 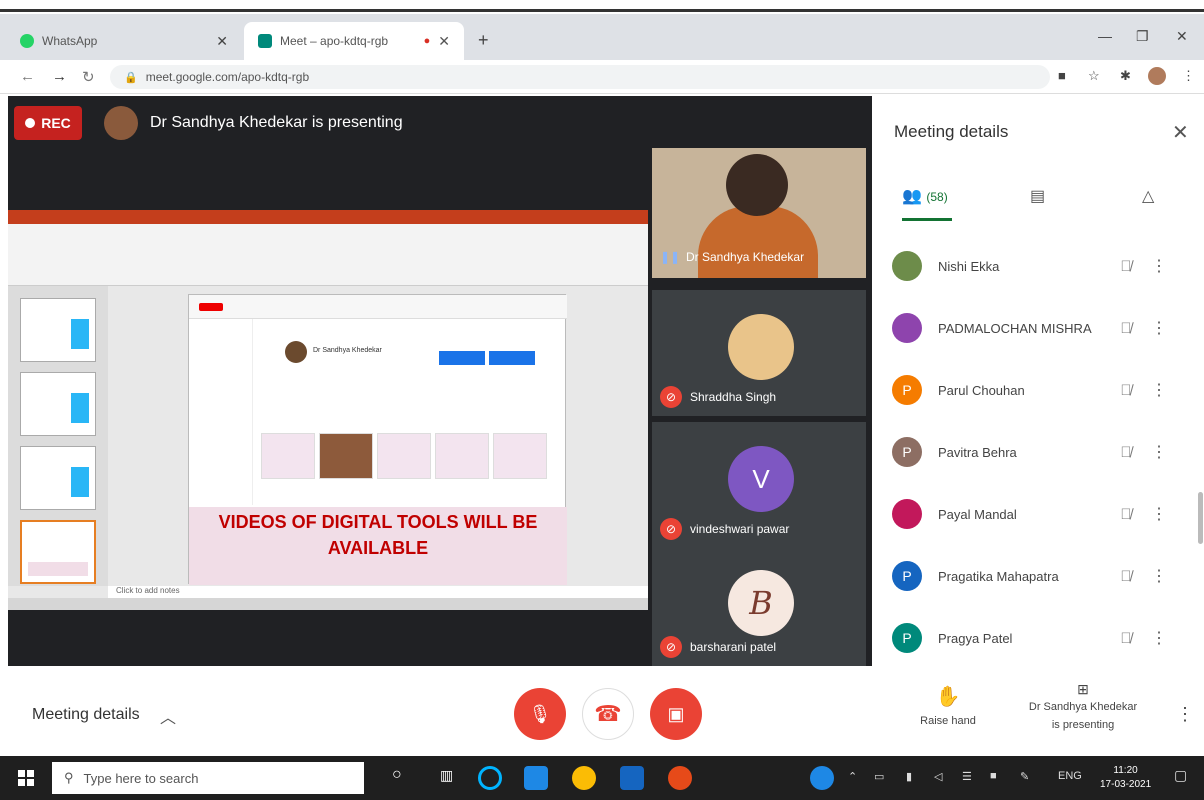 What do you see at coordinates (925, 196) in the screenshot?
I see `tab-people: 👥 (58)` at bounding box center [925, 196].